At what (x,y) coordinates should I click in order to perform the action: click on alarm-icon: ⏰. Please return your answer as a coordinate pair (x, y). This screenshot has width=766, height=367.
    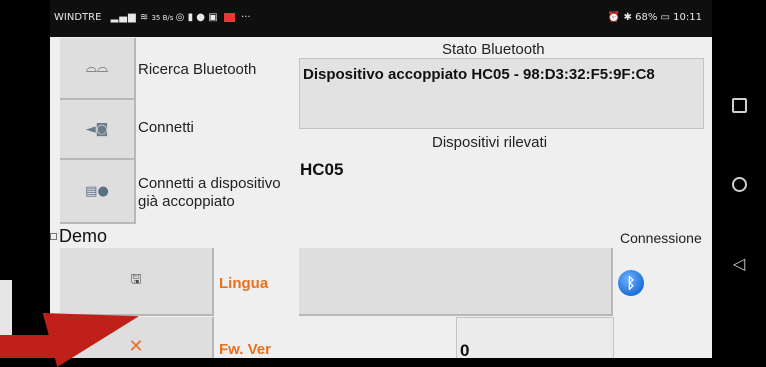
    Looking at the image, I should click on (614, 17).